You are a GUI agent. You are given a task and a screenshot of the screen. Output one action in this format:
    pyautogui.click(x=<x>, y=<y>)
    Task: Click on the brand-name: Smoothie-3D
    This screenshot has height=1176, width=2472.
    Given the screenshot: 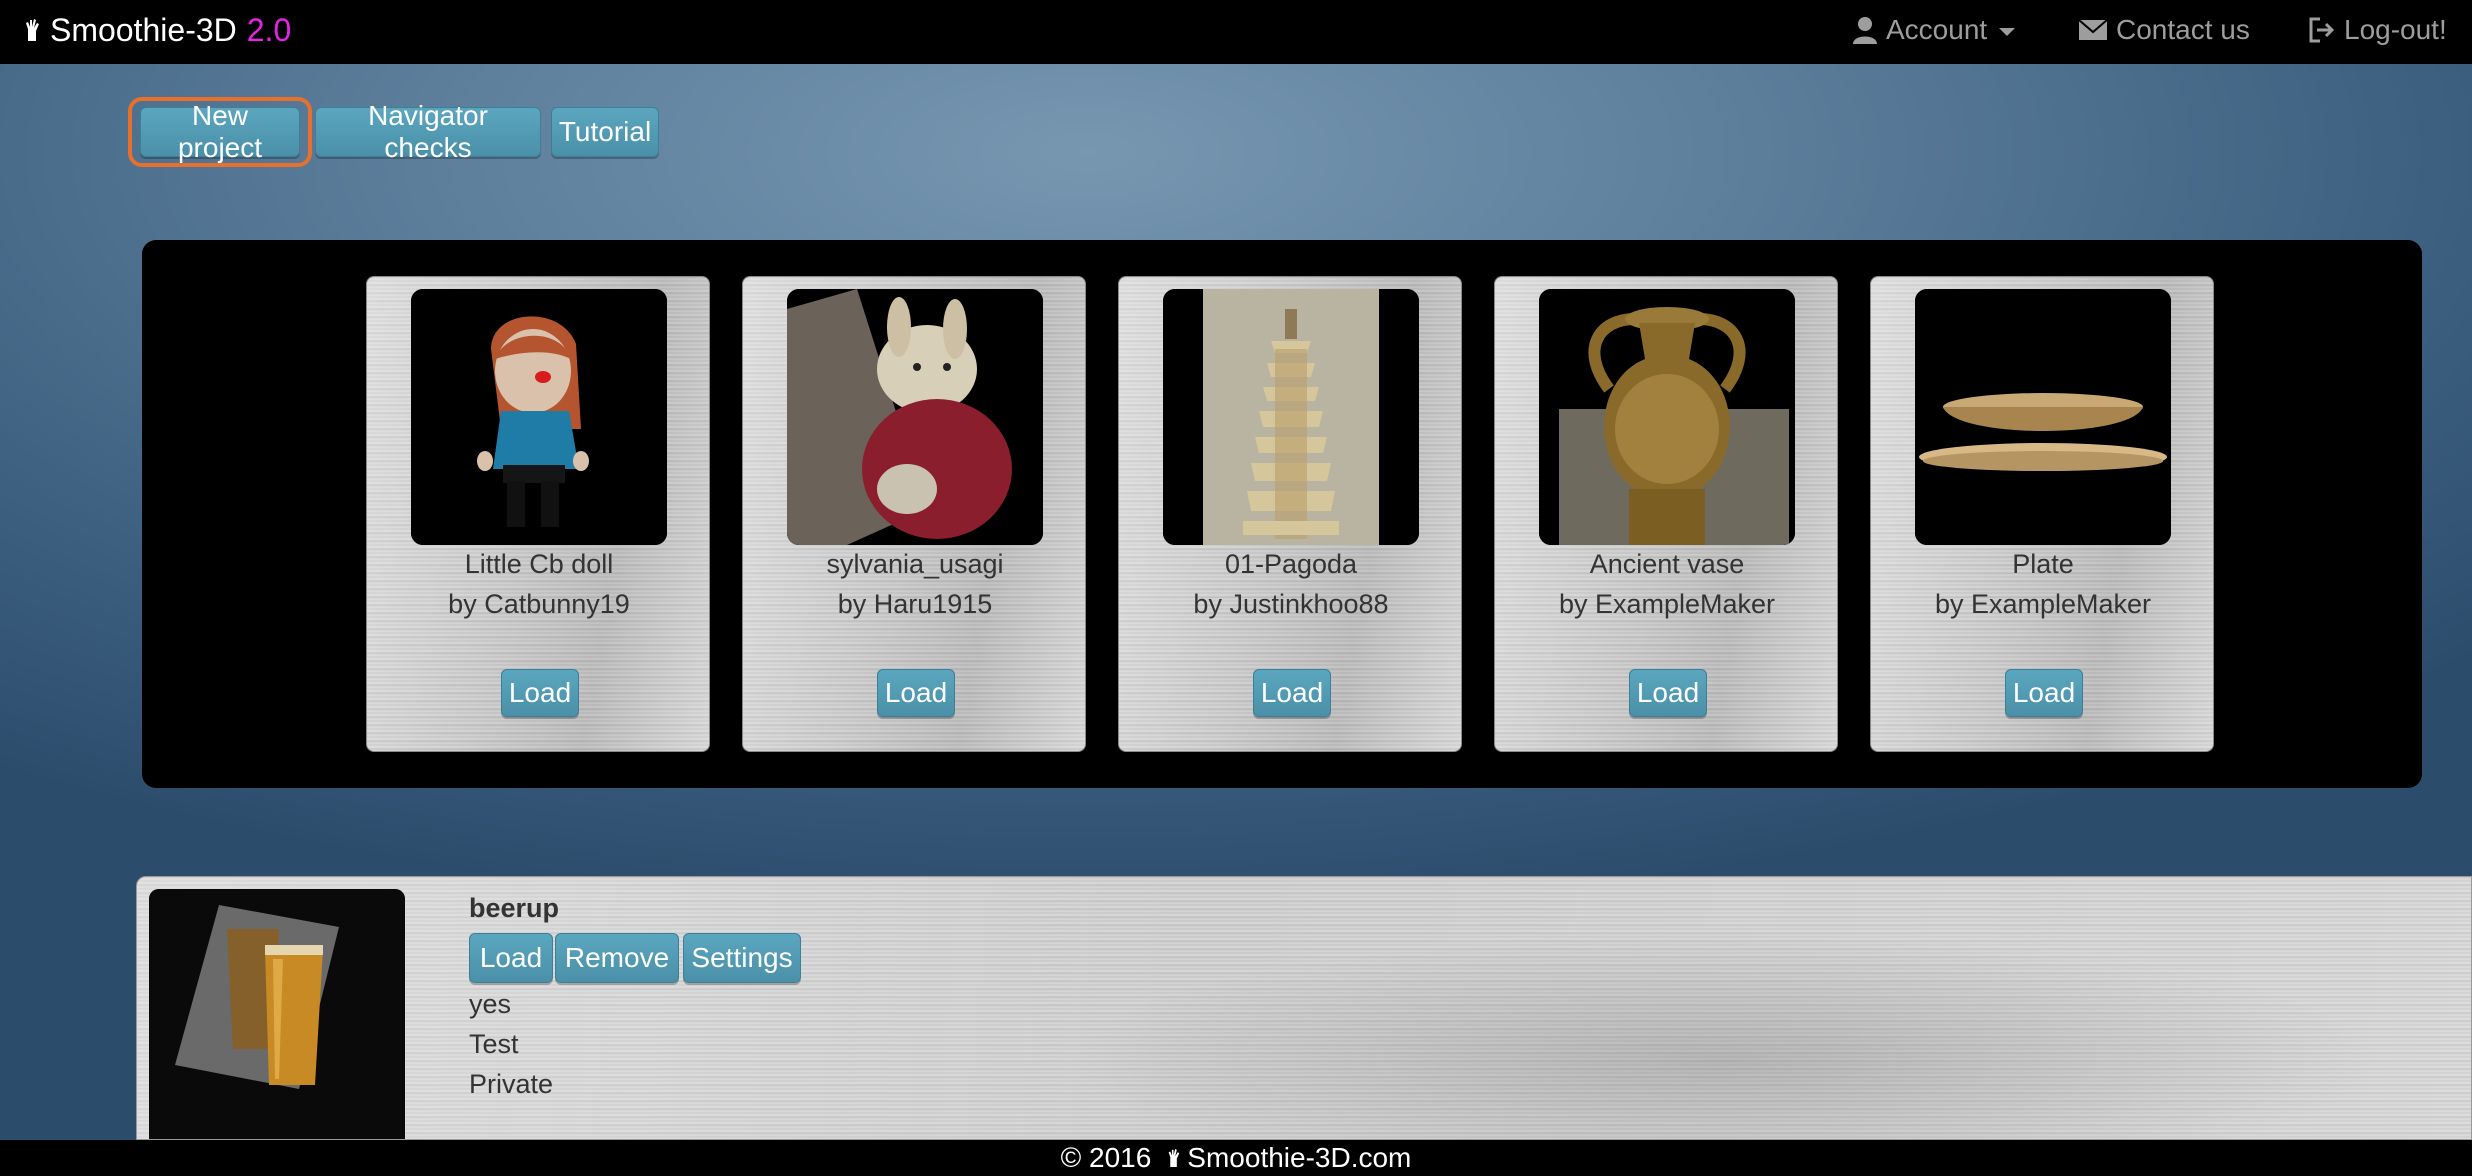 What is the action you would take?
    pyautogui.click(x=143, y=29)
    